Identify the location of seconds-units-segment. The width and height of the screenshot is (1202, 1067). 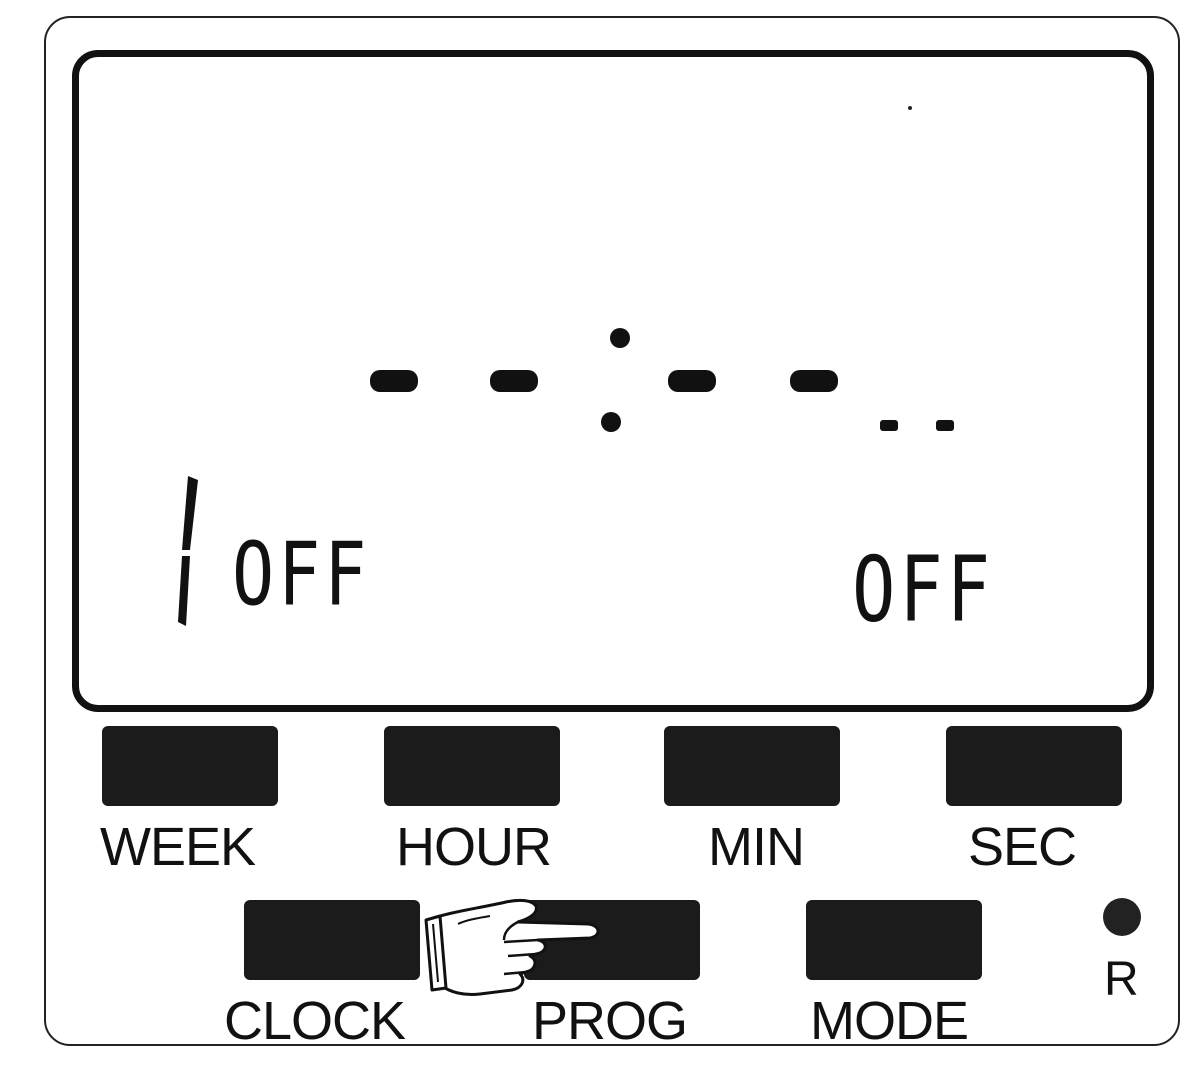
(945, 425).